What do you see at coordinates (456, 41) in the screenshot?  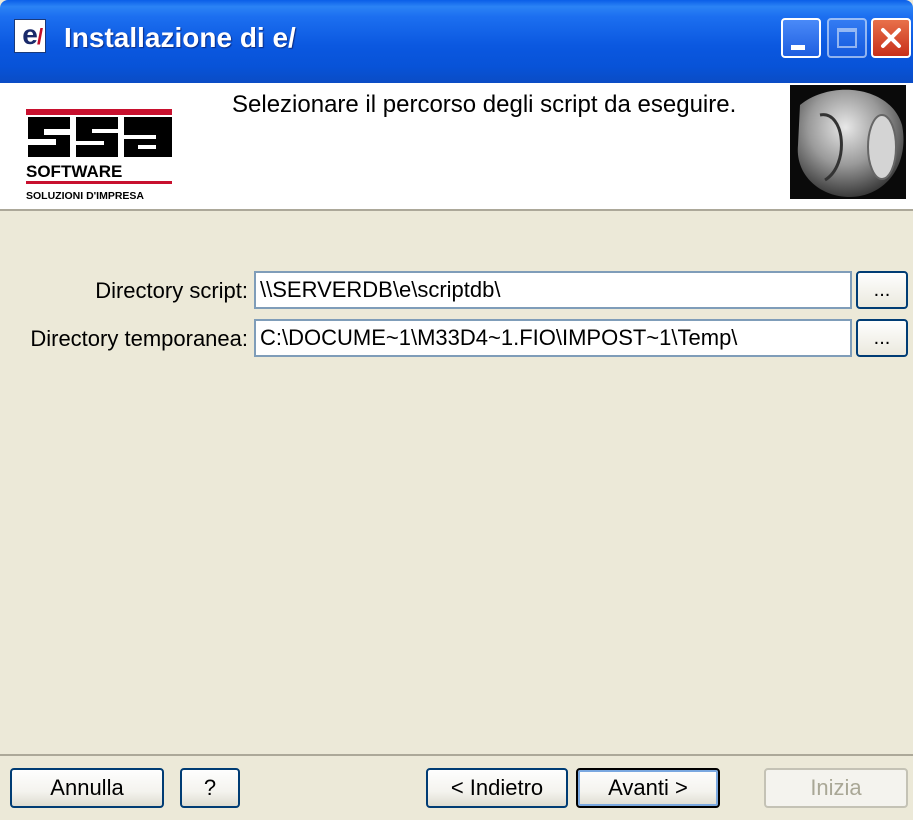 I see `title-bar: e / Installazione di e/` at bounding box center [456, 41].